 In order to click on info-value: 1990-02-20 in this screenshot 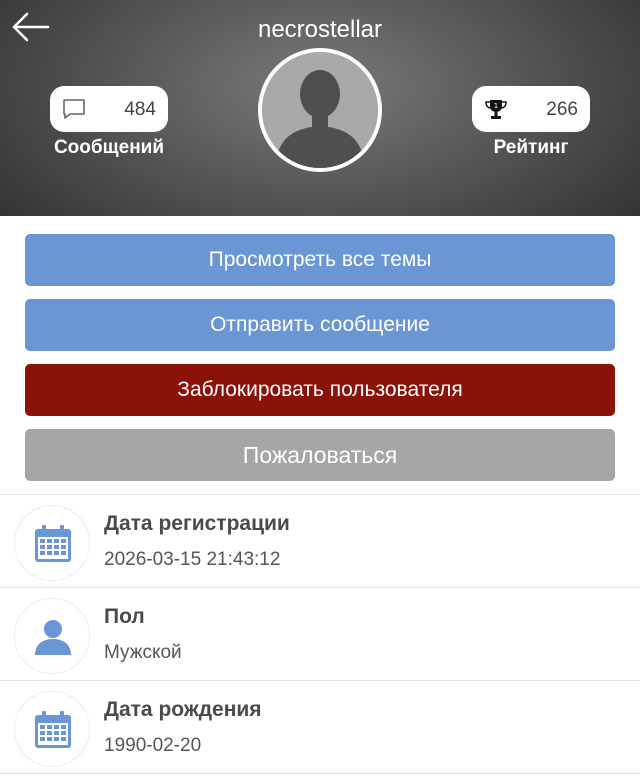, I will do `click(153, 745)`.